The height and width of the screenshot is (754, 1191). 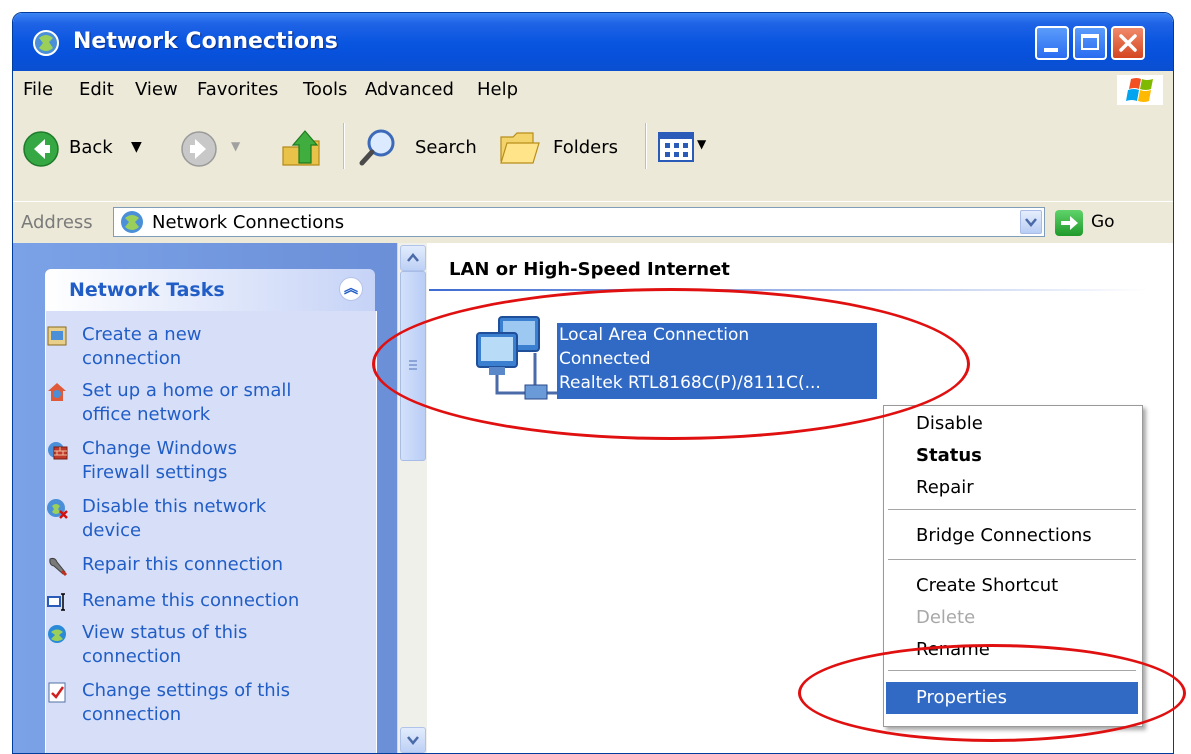 What do you see at coordinates (949, 423) in the screenshot?
I see `menu-item-label: Disable` at bounding box center [949, 423].